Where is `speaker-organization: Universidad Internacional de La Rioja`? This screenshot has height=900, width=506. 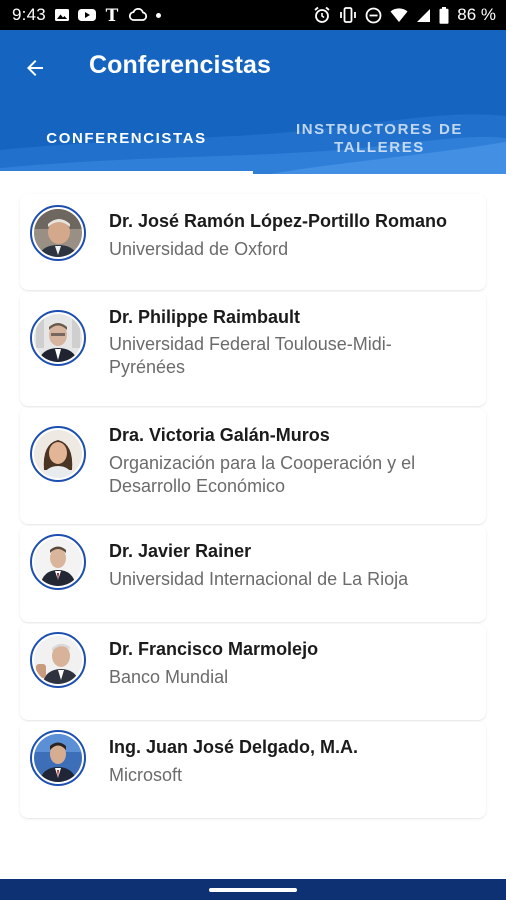 speaker-organization: Universidad Internacional de La Rioja is located at coordinates (259, 579).